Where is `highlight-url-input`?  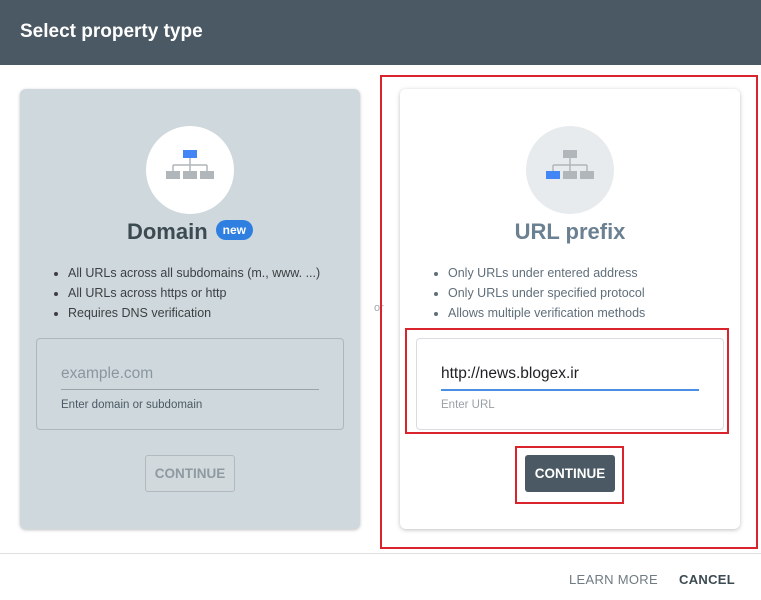 highlight-url-input is located at coordinates (567, 381).